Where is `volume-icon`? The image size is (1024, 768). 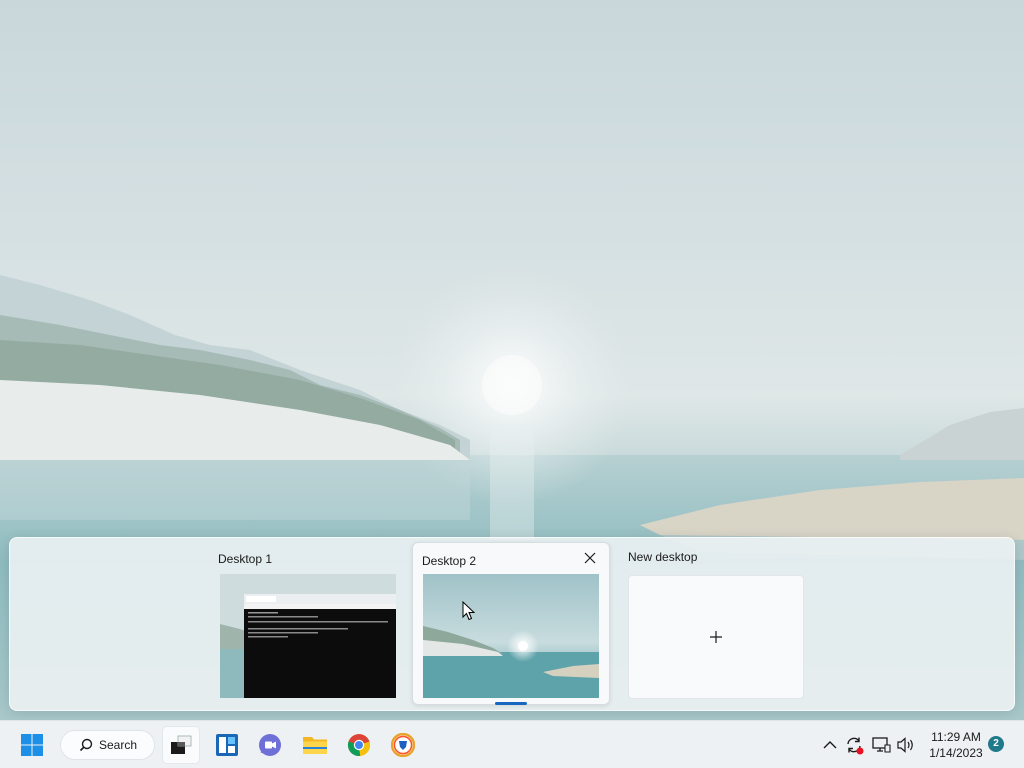
volume-icon is located at coordinates (905, 745).